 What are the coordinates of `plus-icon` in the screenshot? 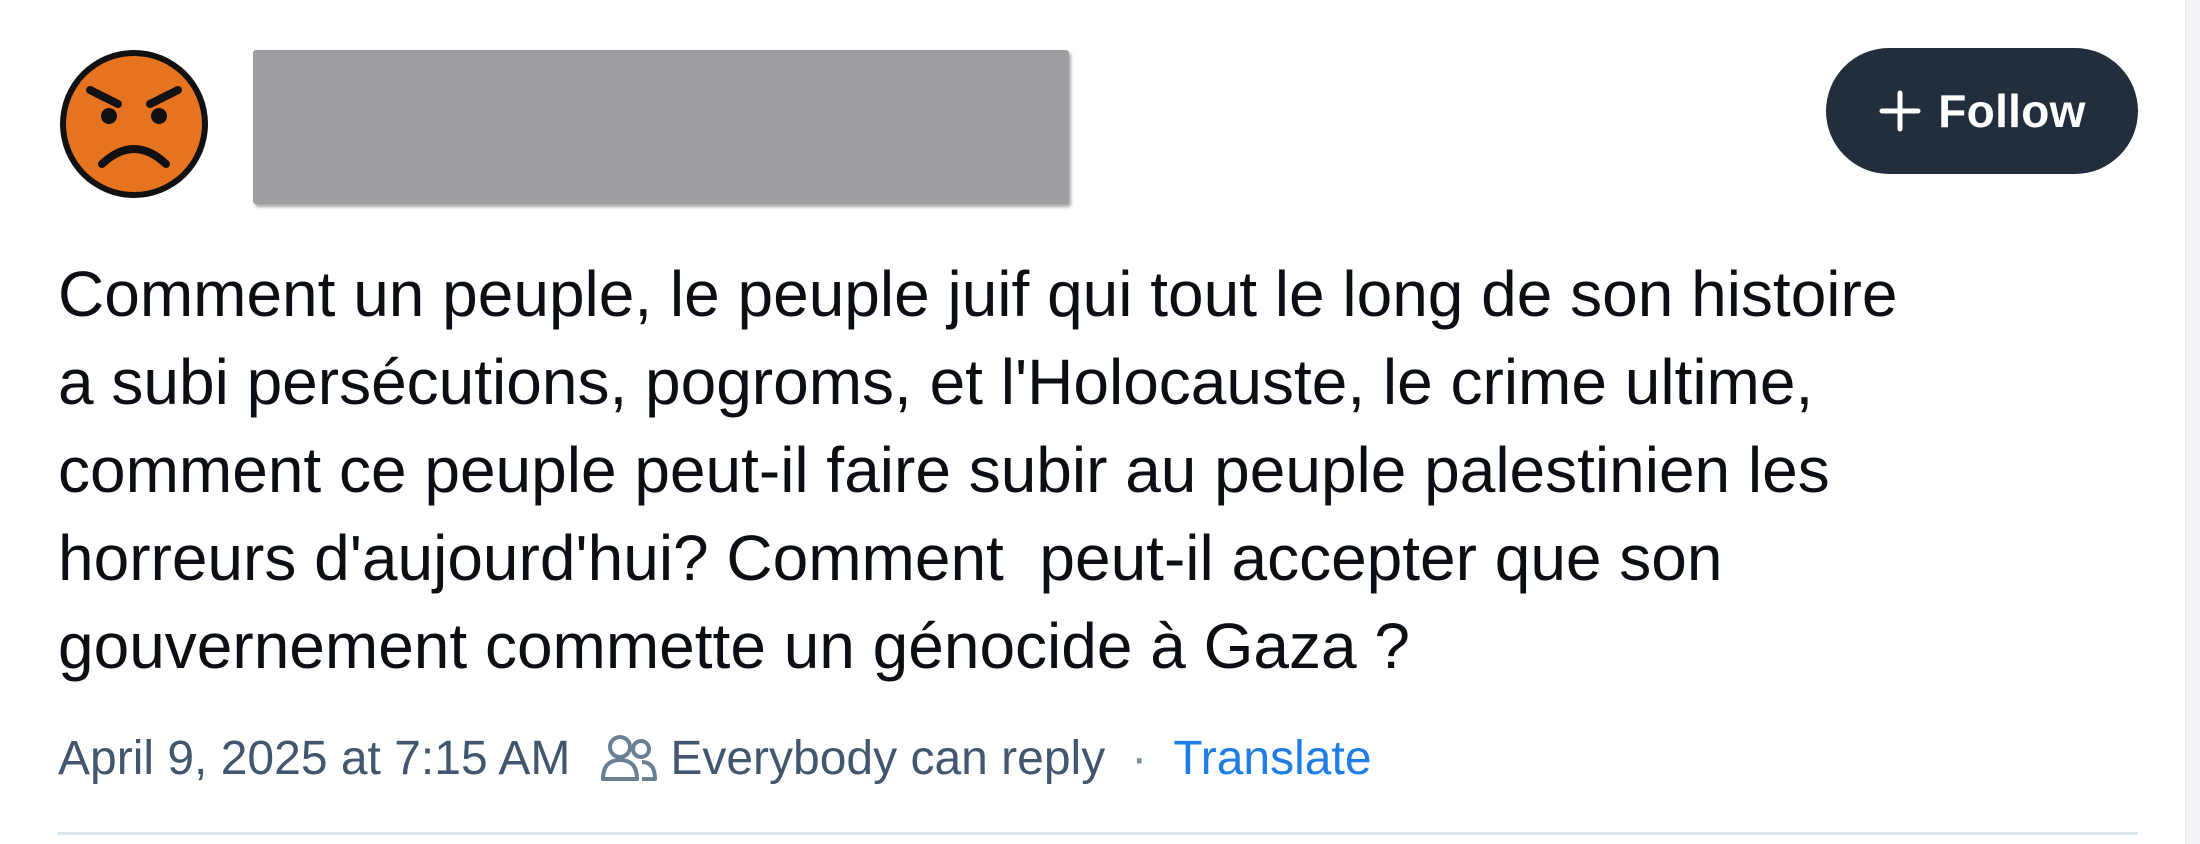 It's located at (1900, 111).